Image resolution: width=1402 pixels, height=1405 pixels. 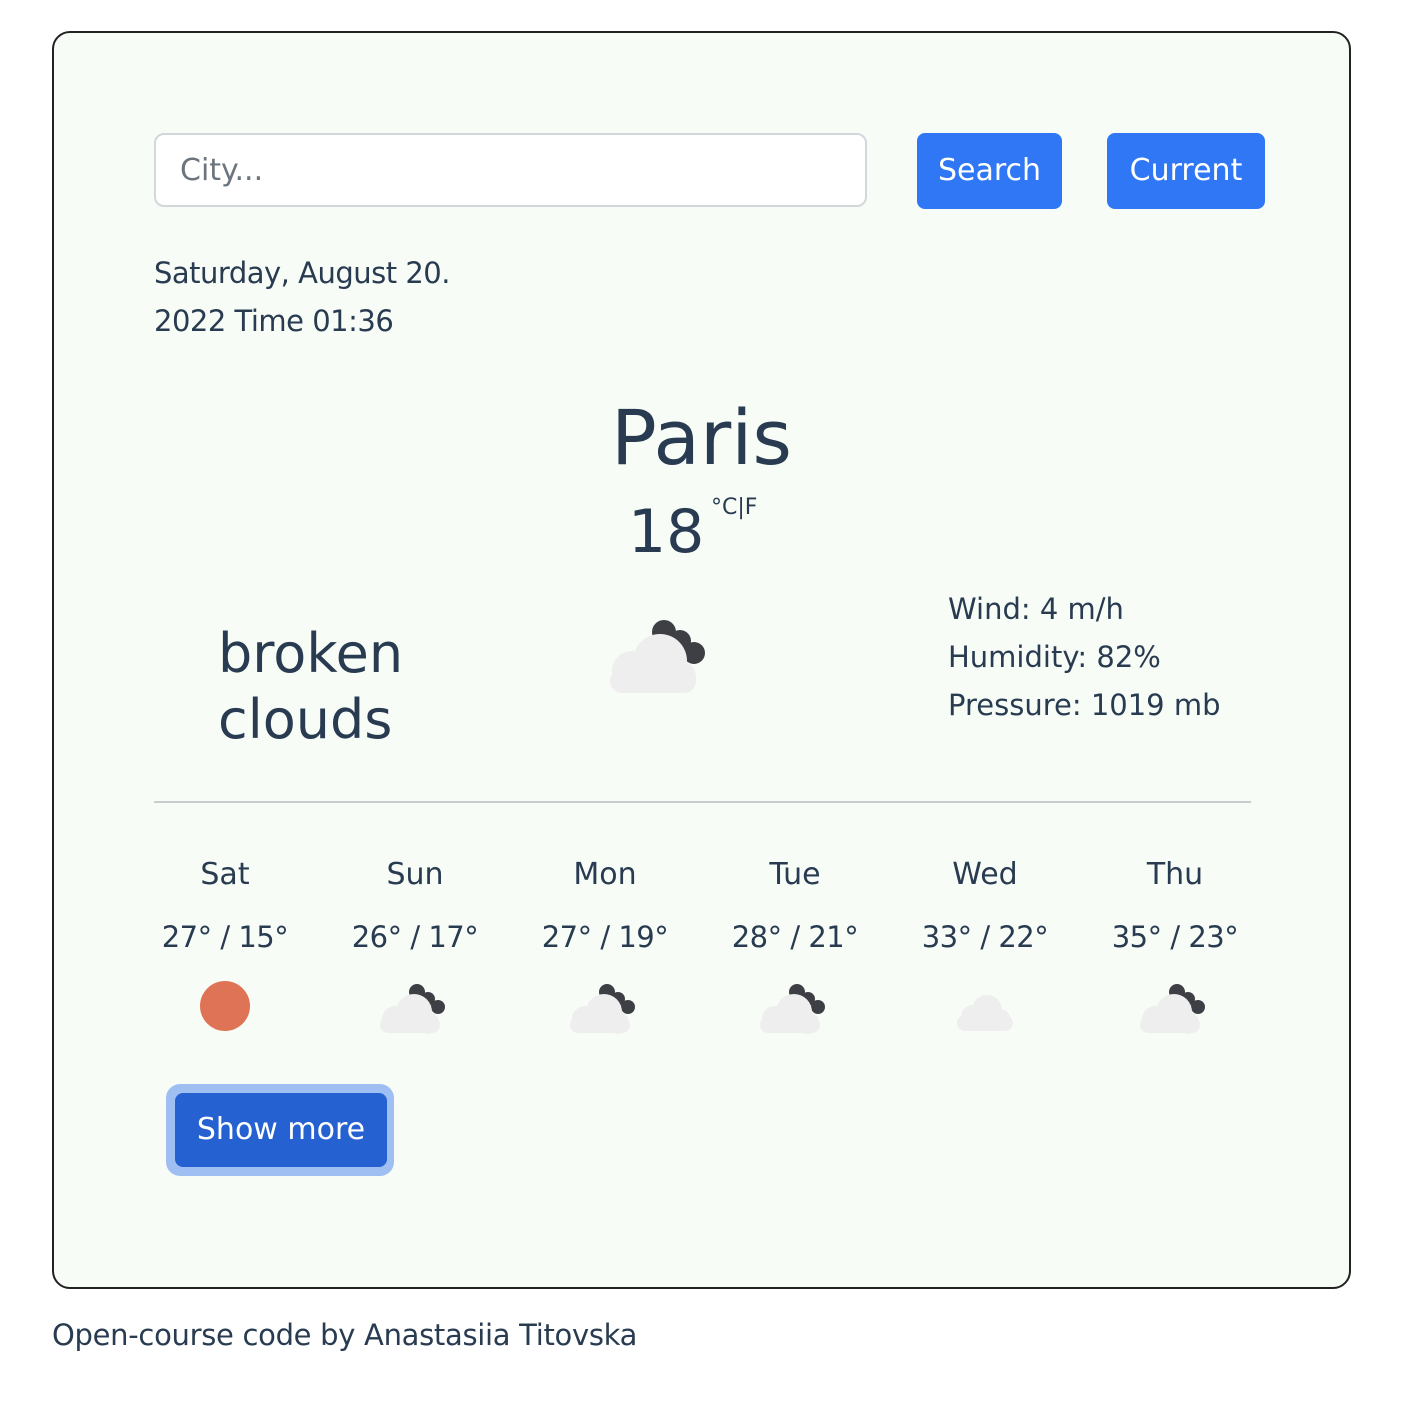 I want to click on source-code-link: Open-course code, so click(x=182, y=1335).